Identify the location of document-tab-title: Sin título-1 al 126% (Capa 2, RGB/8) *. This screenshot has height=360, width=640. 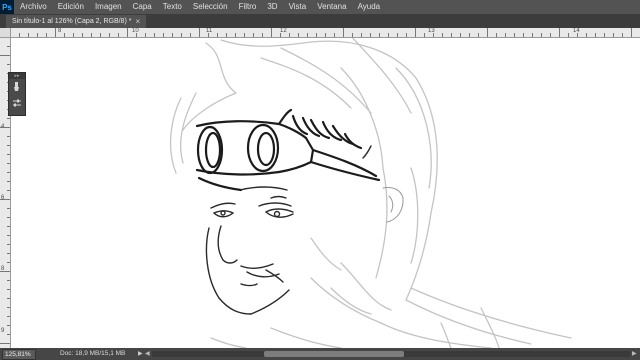
(72, 21).